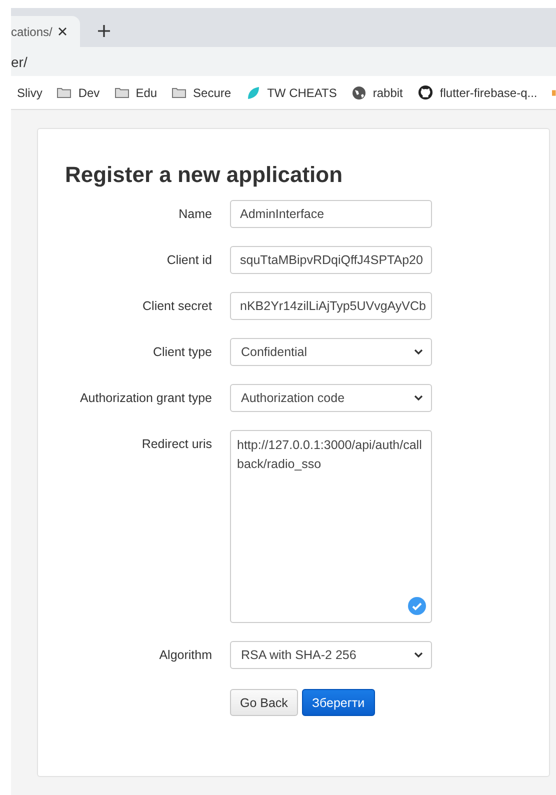 The height and width of the screenshot is (795, 556). Describe the element at coordinates (264, 702) in the screenshot. I see `back-button: Go Back` at that location.